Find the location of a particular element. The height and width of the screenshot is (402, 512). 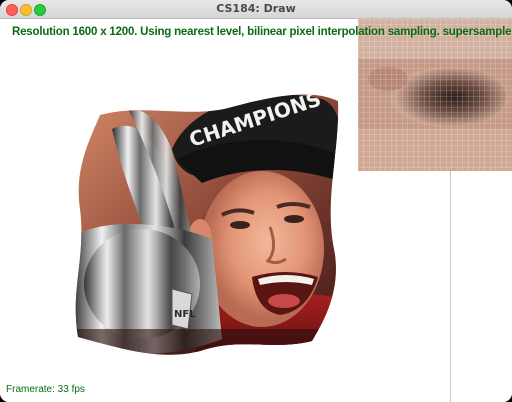

zoom-inspector is located at coordinates (435, 95).